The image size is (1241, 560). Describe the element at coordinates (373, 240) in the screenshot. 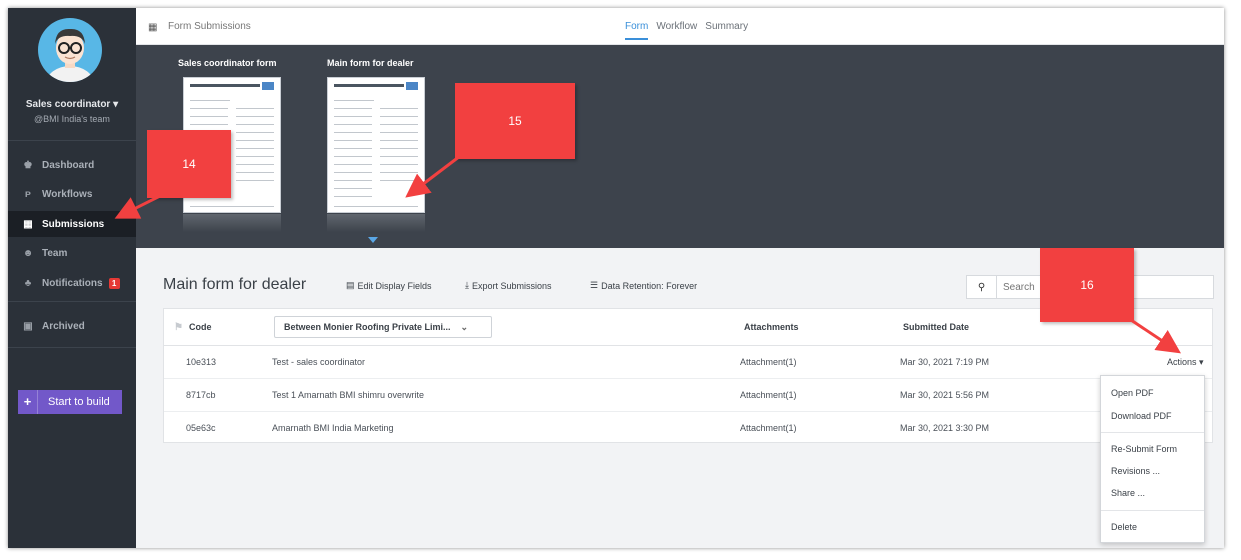

I see `selected-indicator-icon` at that location.